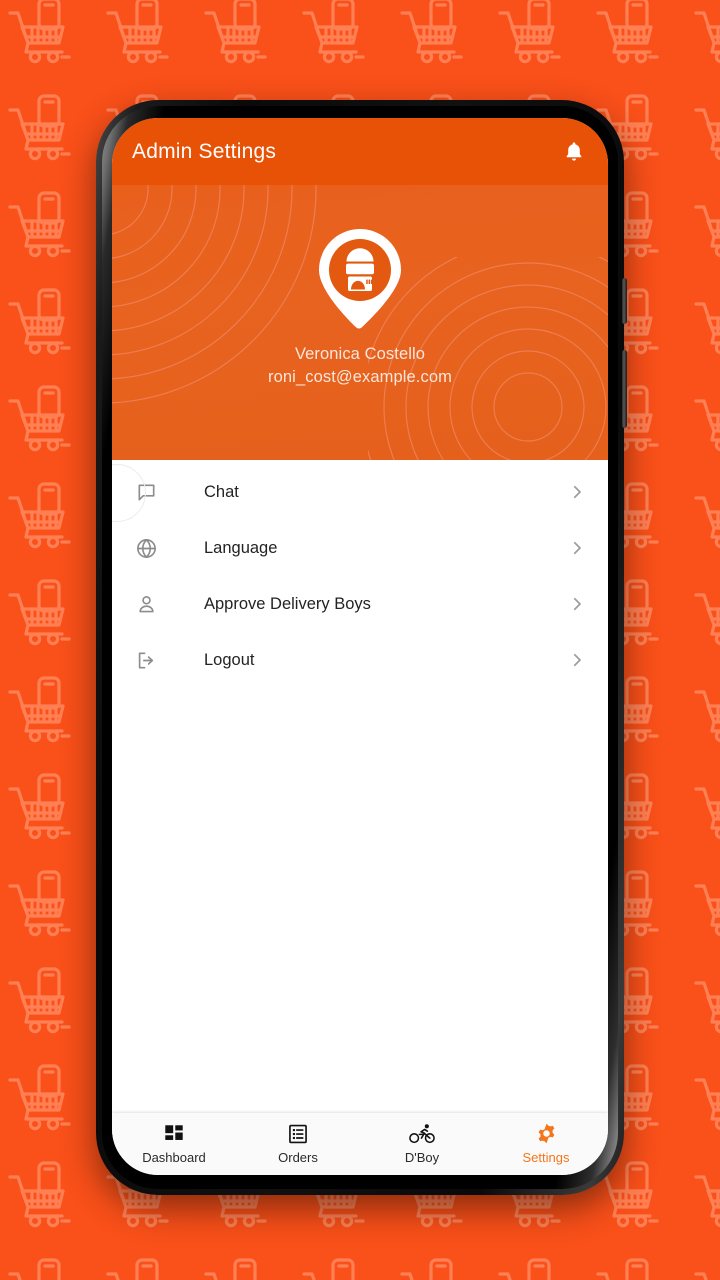 The width and height of the screenshot is (720, 1280). I want to click on nav-item-dashboard: Dashboard, so click(174, 1143).